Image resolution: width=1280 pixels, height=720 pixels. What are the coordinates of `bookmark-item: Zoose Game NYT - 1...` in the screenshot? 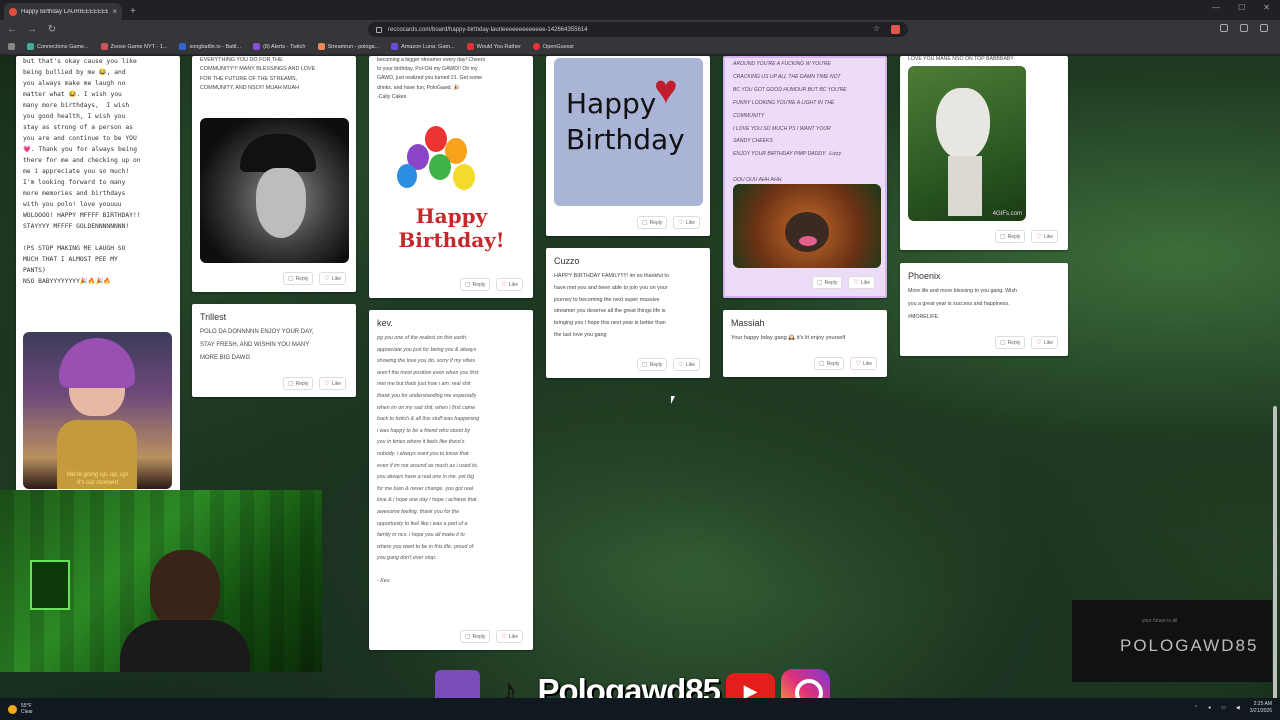 It's located at (133, 46).